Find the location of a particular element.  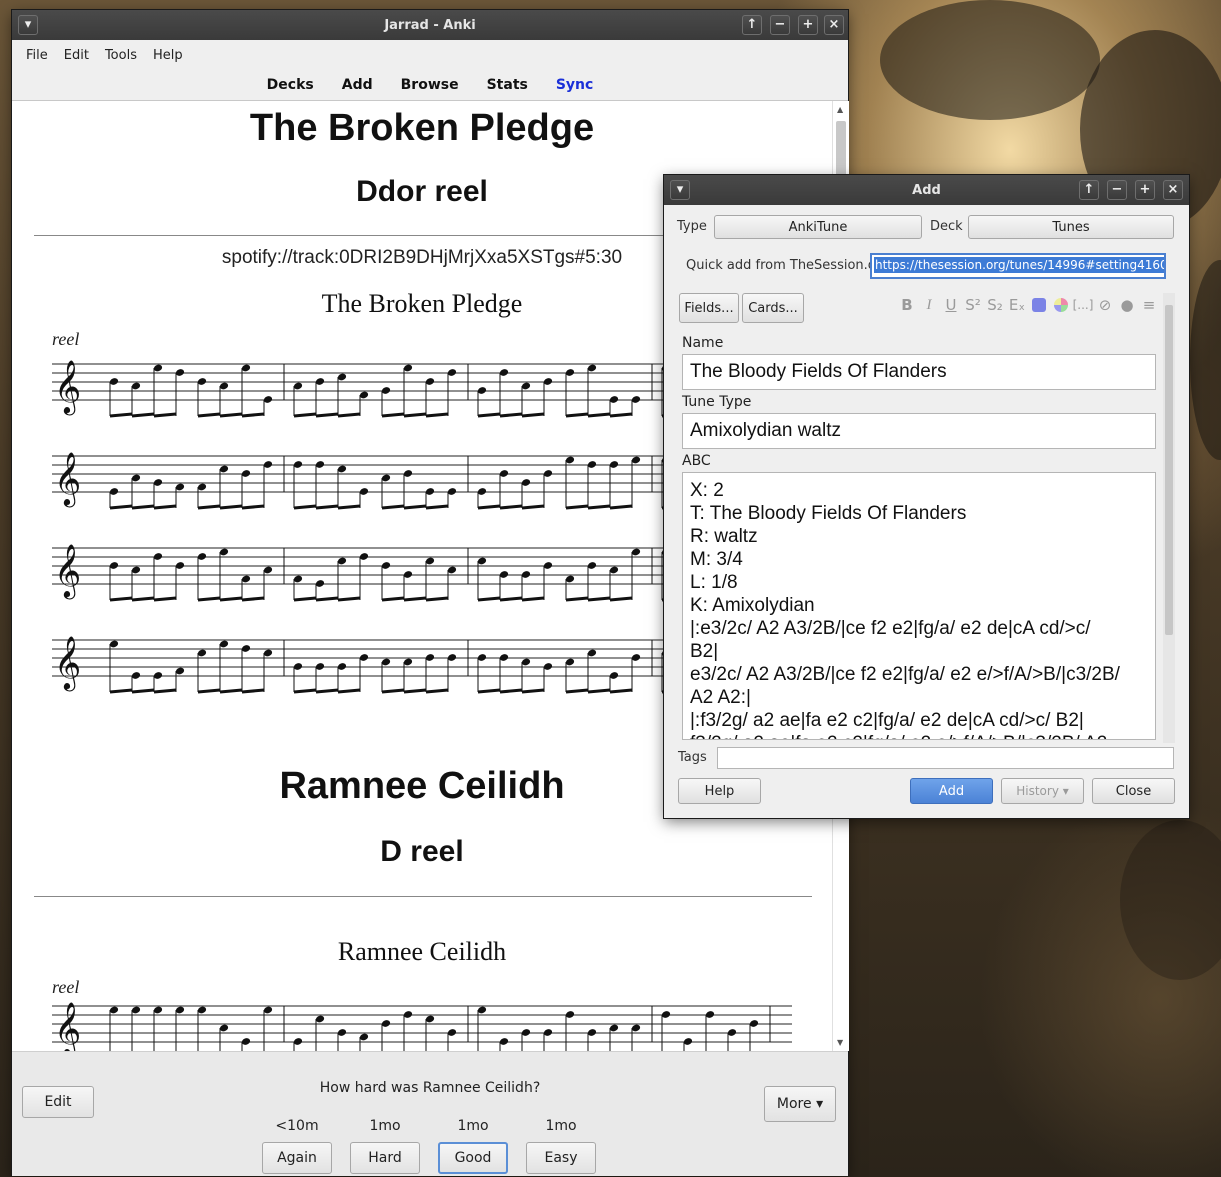

add-titlebar: ▾ Add ↑ − + × is located at coordinates (926, 190).